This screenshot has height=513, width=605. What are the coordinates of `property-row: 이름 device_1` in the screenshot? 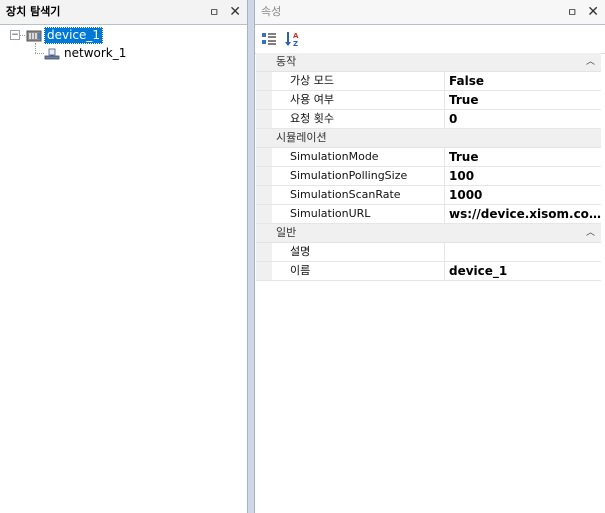 It's located at (428, 271).